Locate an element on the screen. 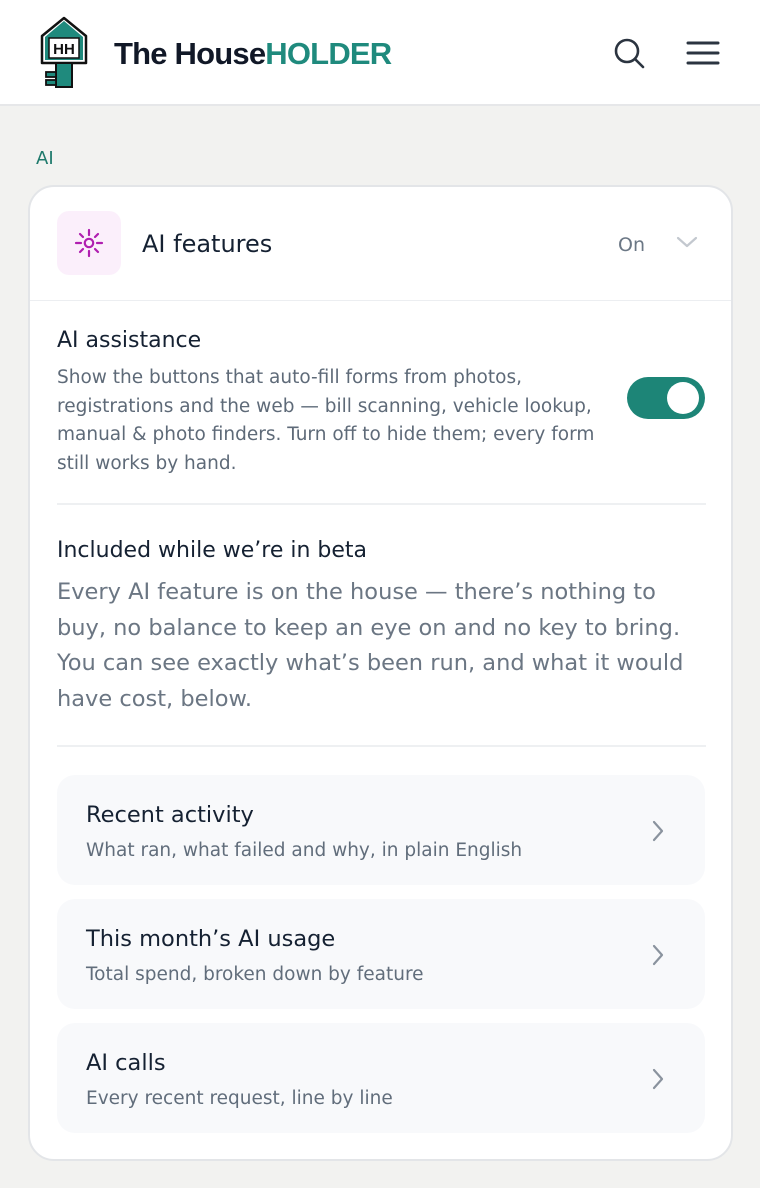 This screenshot has height=1188, width=760. toggle-knob is located at coordinates (683, 398).